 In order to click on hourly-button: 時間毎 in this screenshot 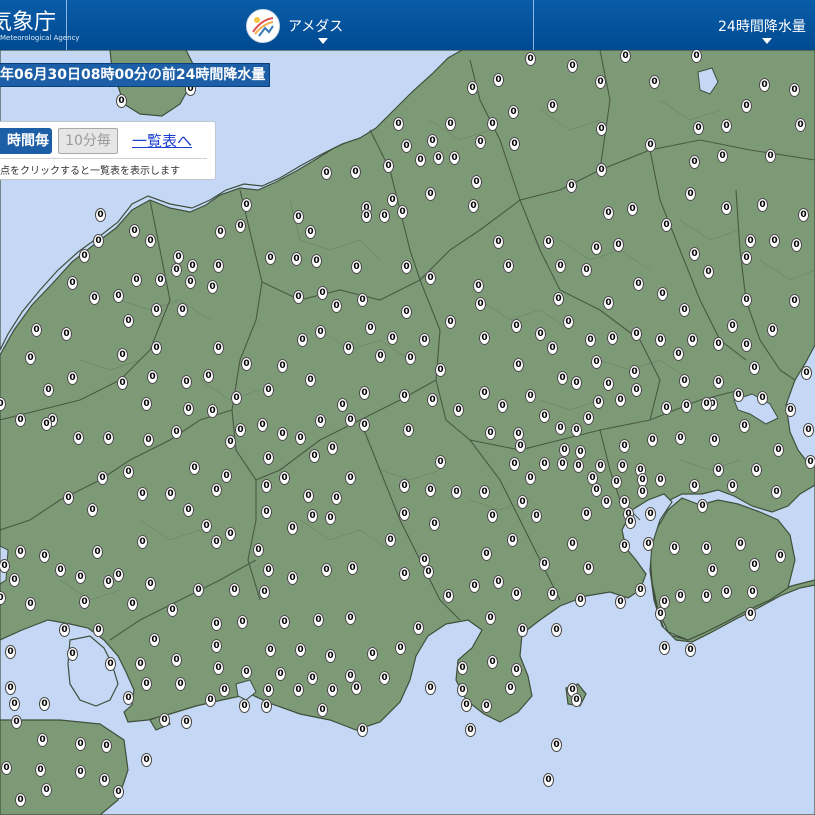, I will do `click(26, 141)`.